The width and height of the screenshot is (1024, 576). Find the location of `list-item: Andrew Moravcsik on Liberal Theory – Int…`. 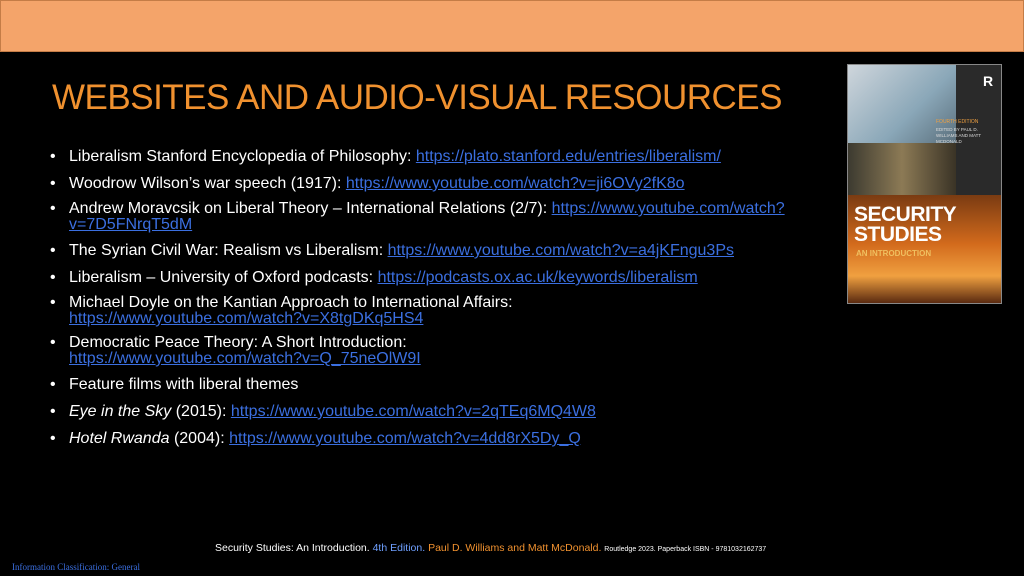

list-item: Andrew Moravcsik on Liberal Theory – Int… is located at coordinates (445, 217).